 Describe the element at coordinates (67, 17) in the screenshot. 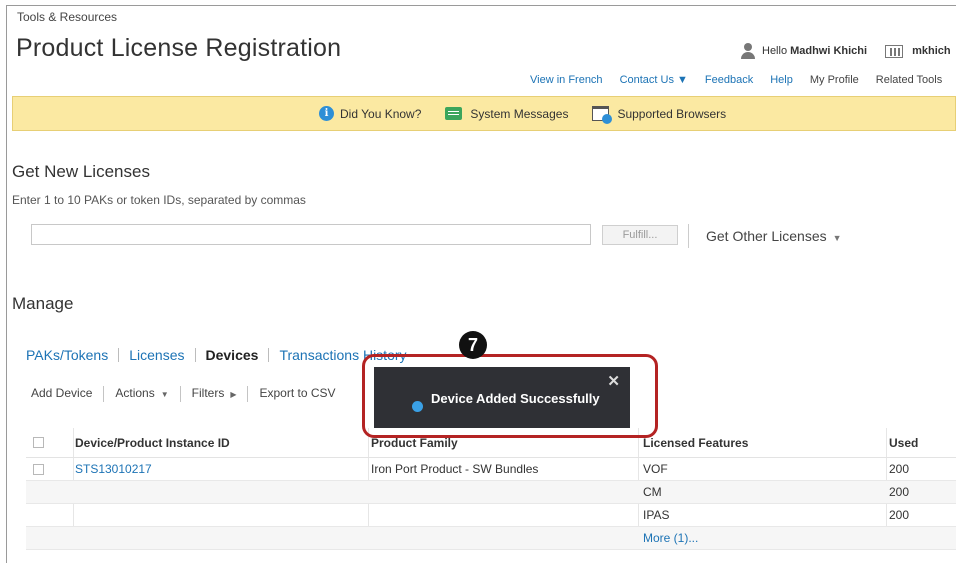

I see `breadcrumb: Tools & Resources` at that location.